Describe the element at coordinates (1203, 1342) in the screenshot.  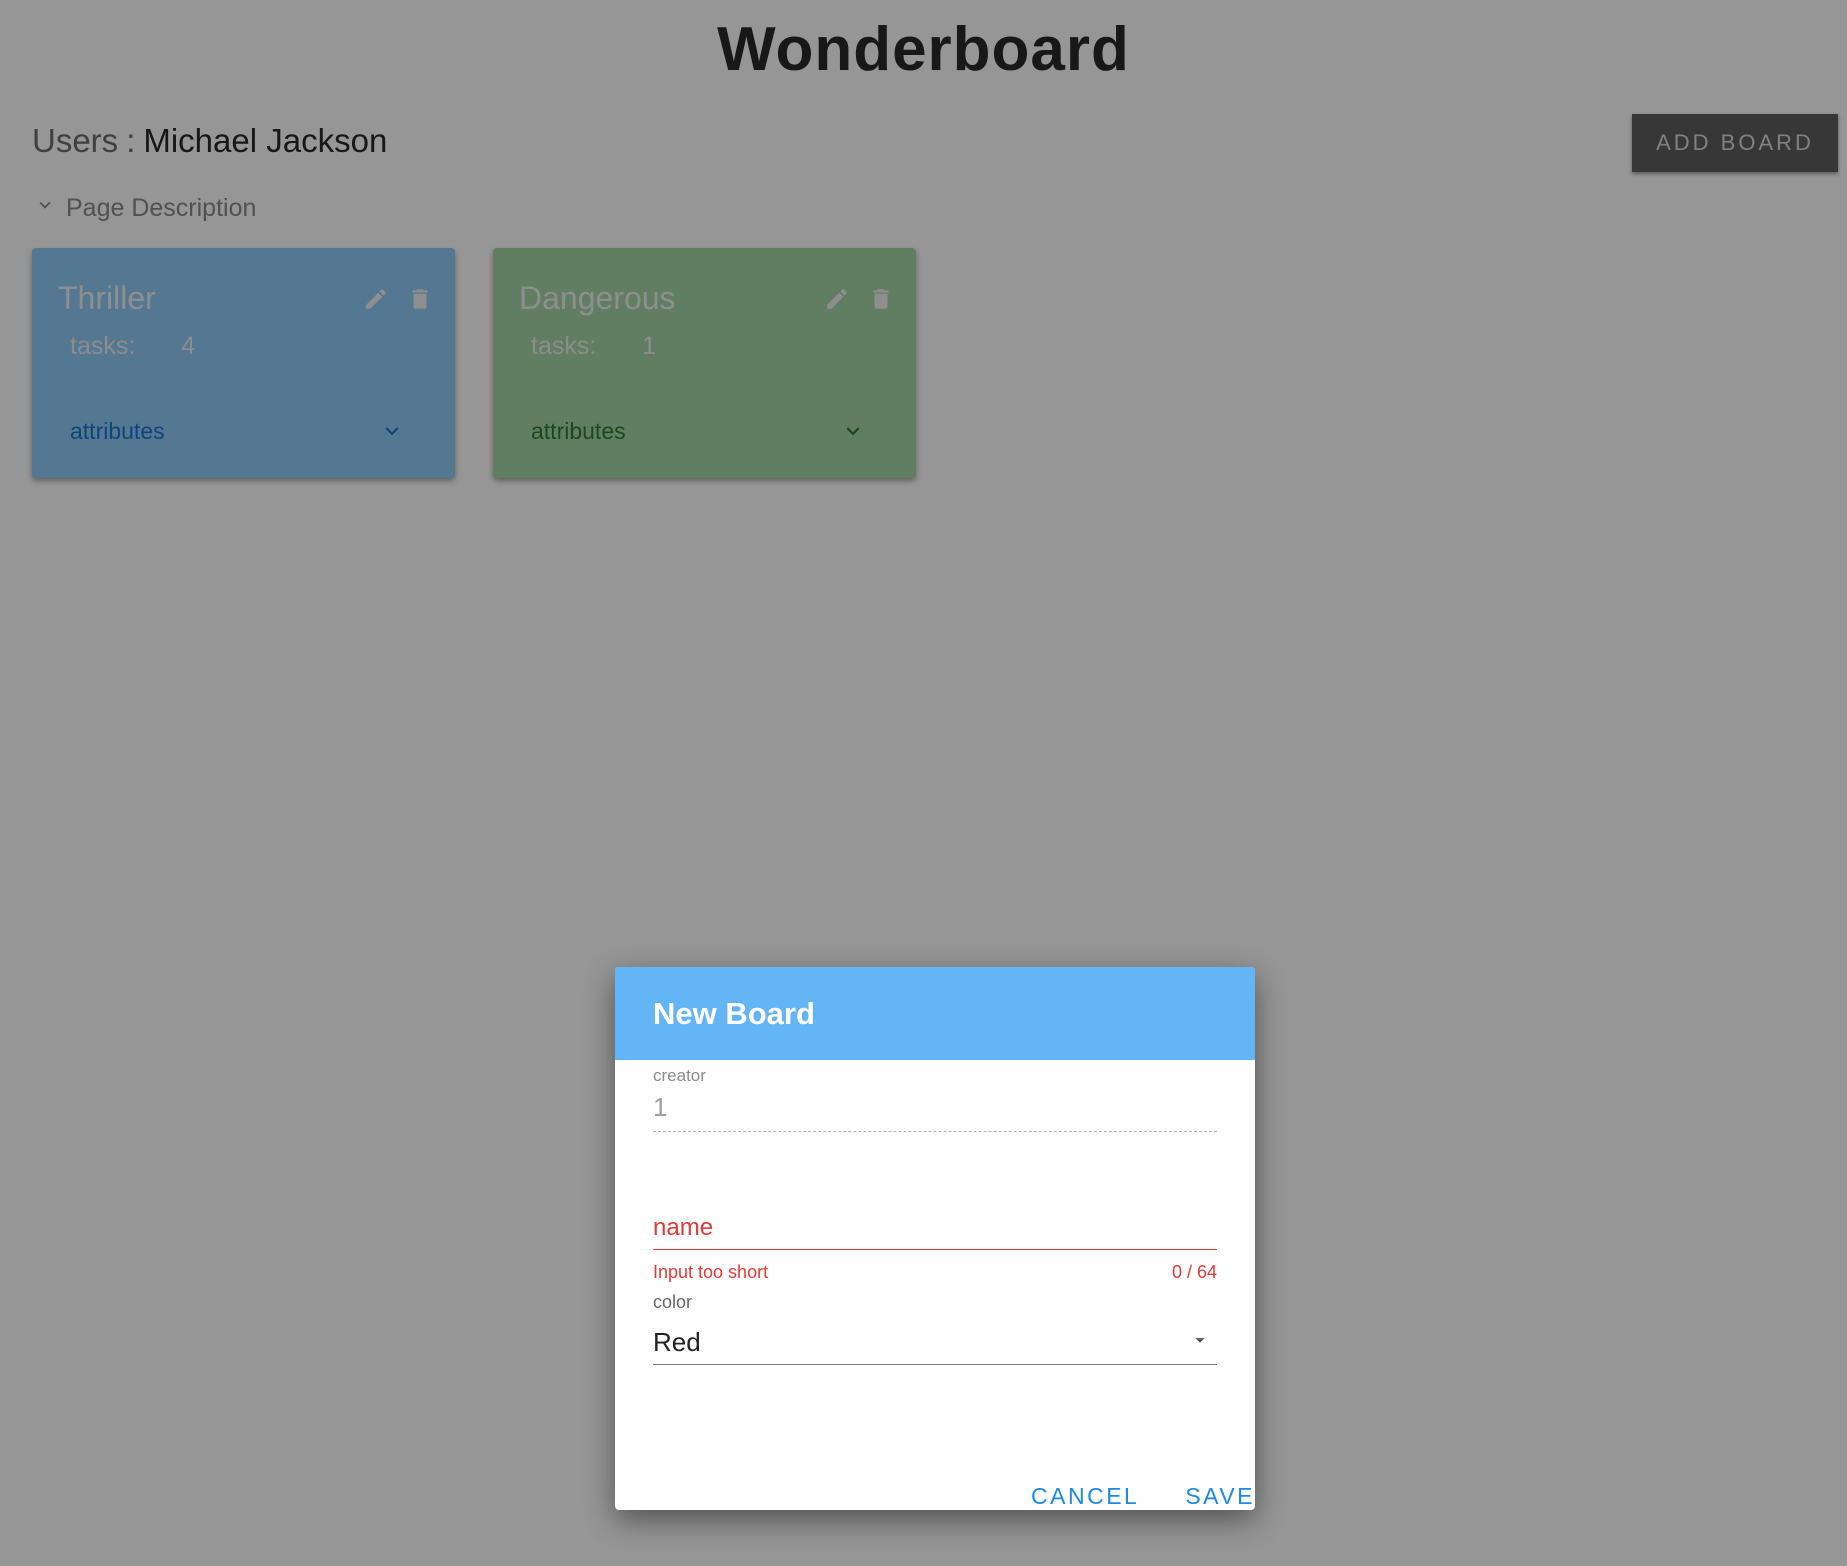
I see `arrow-drop-down-icon` at that location.